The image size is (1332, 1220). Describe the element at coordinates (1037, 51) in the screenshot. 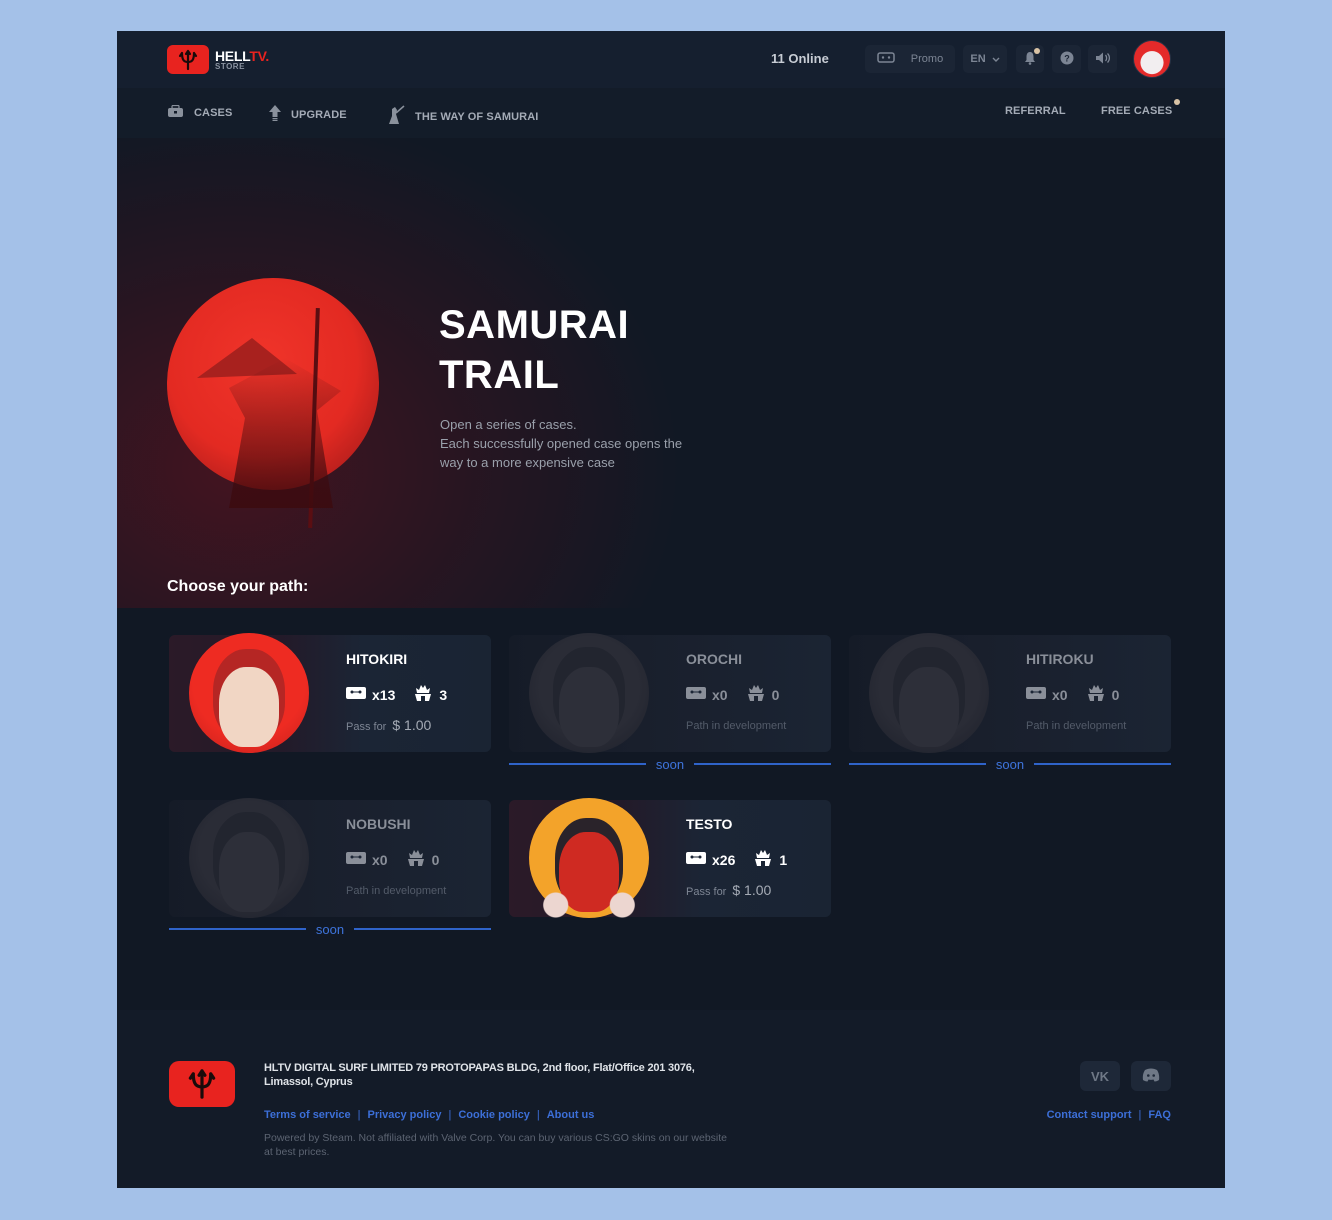

I see `notification-dot` at that location.